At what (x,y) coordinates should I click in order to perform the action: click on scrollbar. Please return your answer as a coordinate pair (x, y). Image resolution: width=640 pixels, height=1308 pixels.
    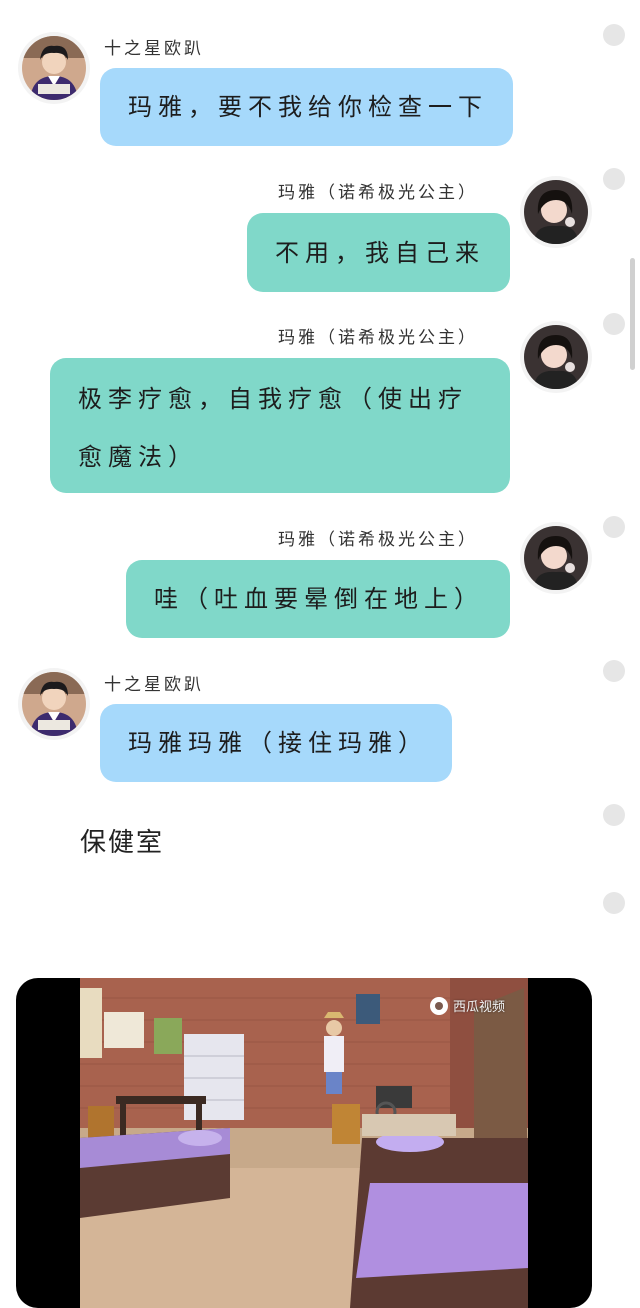
    Looking at the image, I should click on (632, 314).